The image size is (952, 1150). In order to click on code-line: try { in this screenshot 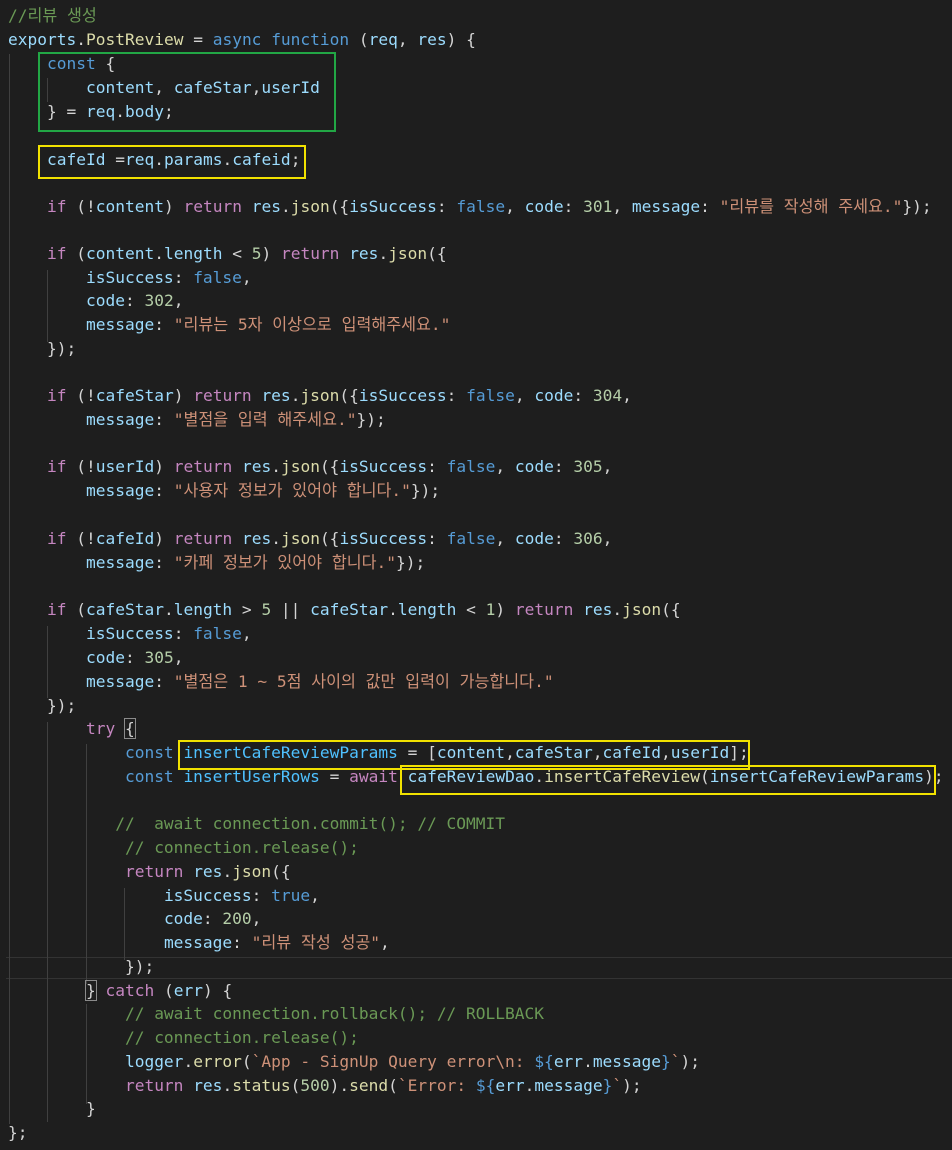, I will do `click(72, 729)`.